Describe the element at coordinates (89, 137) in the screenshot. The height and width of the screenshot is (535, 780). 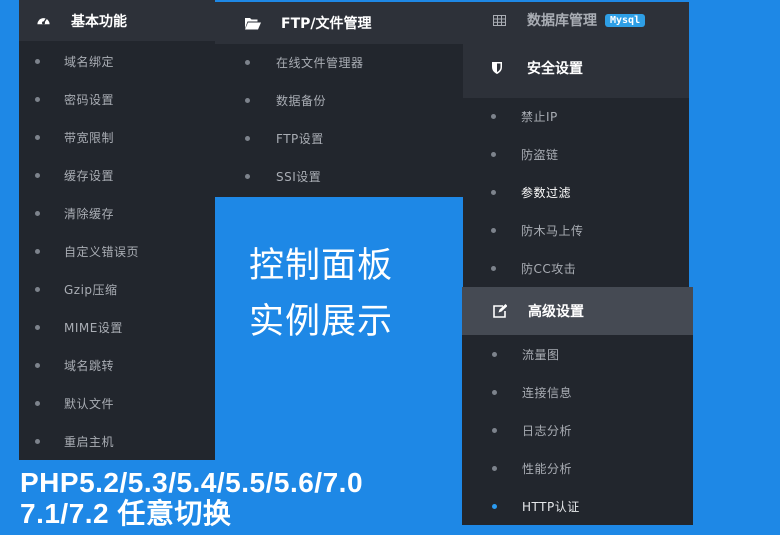
I see `menu-item-label: 带宽限制` at that location.